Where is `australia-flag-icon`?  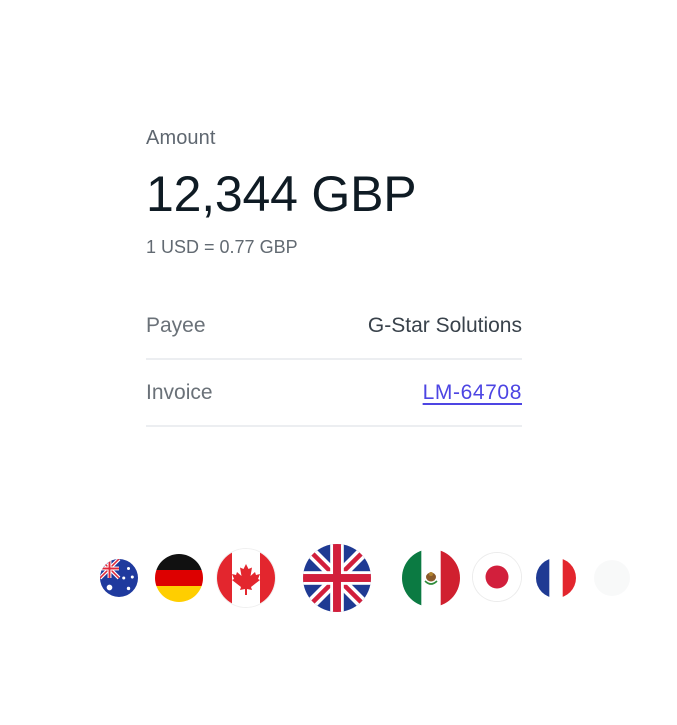
australia-flag-icon is located at coordinates (119, 578).